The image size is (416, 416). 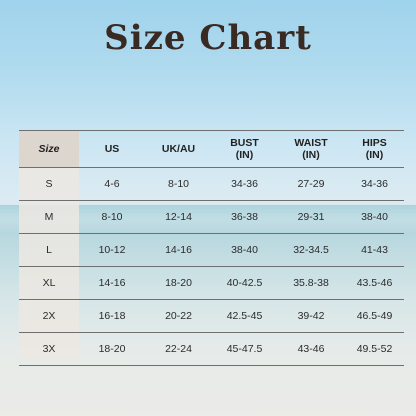 What do you see at coordinates (374, 349) in the screenshot?
I see `hips-cell: 49.5-52` at bounding box center [374, 349].